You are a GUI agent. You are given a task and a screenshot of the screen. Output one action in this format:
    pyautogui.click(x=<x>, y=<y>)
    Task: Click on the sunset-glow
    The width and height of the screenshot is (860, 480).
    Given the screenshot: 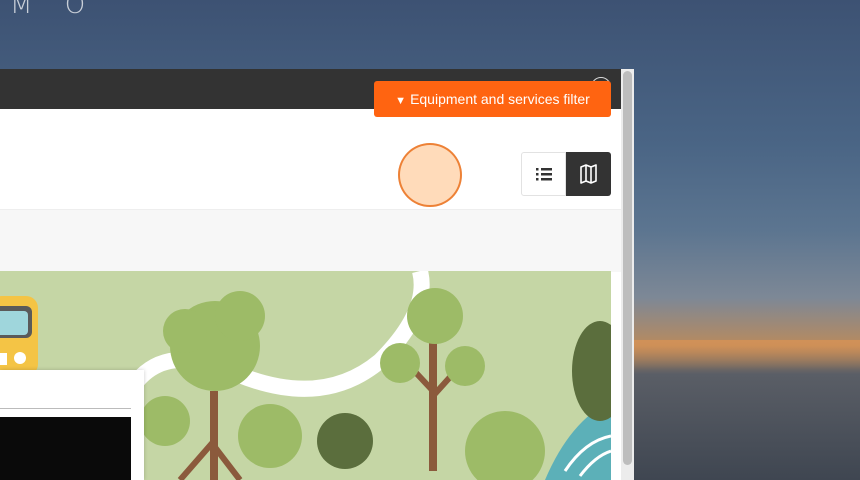 What is the action you would take?
    pyautogui.click(x=746, y=355)
    